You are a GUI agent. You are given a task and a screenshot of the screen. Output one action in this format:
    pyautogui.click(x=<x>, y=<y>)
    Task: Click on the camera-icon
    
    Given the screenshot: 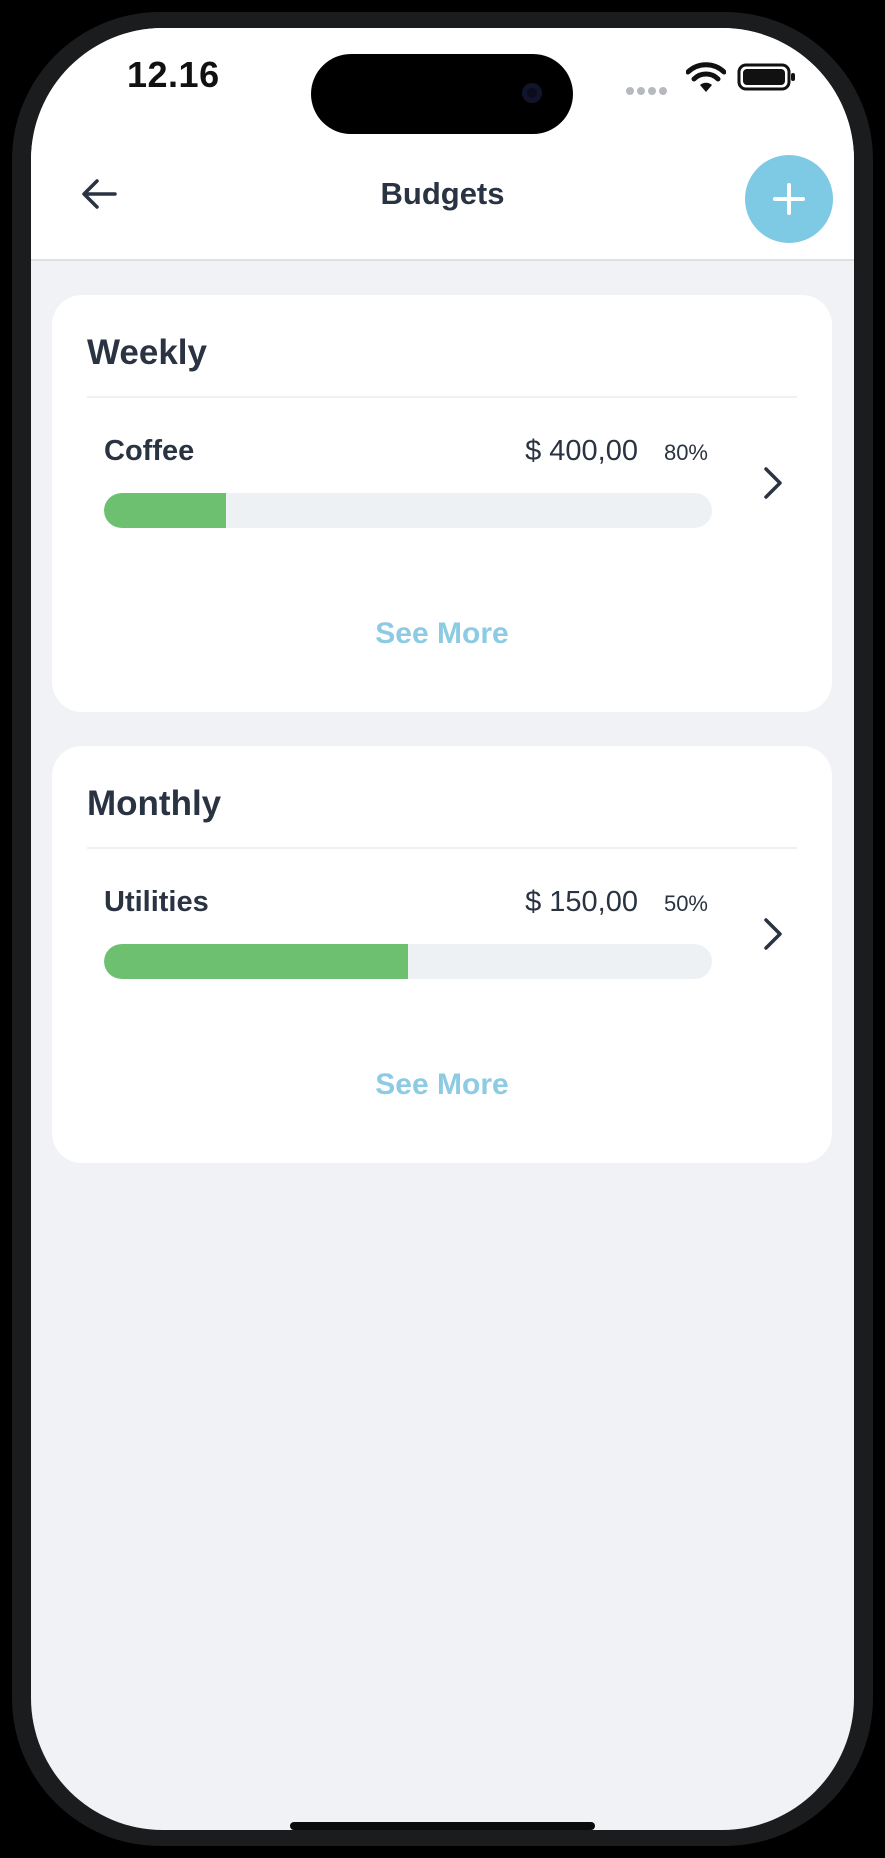 What is the action you would take?
    pyautogui.click(x=532, y=93)
    